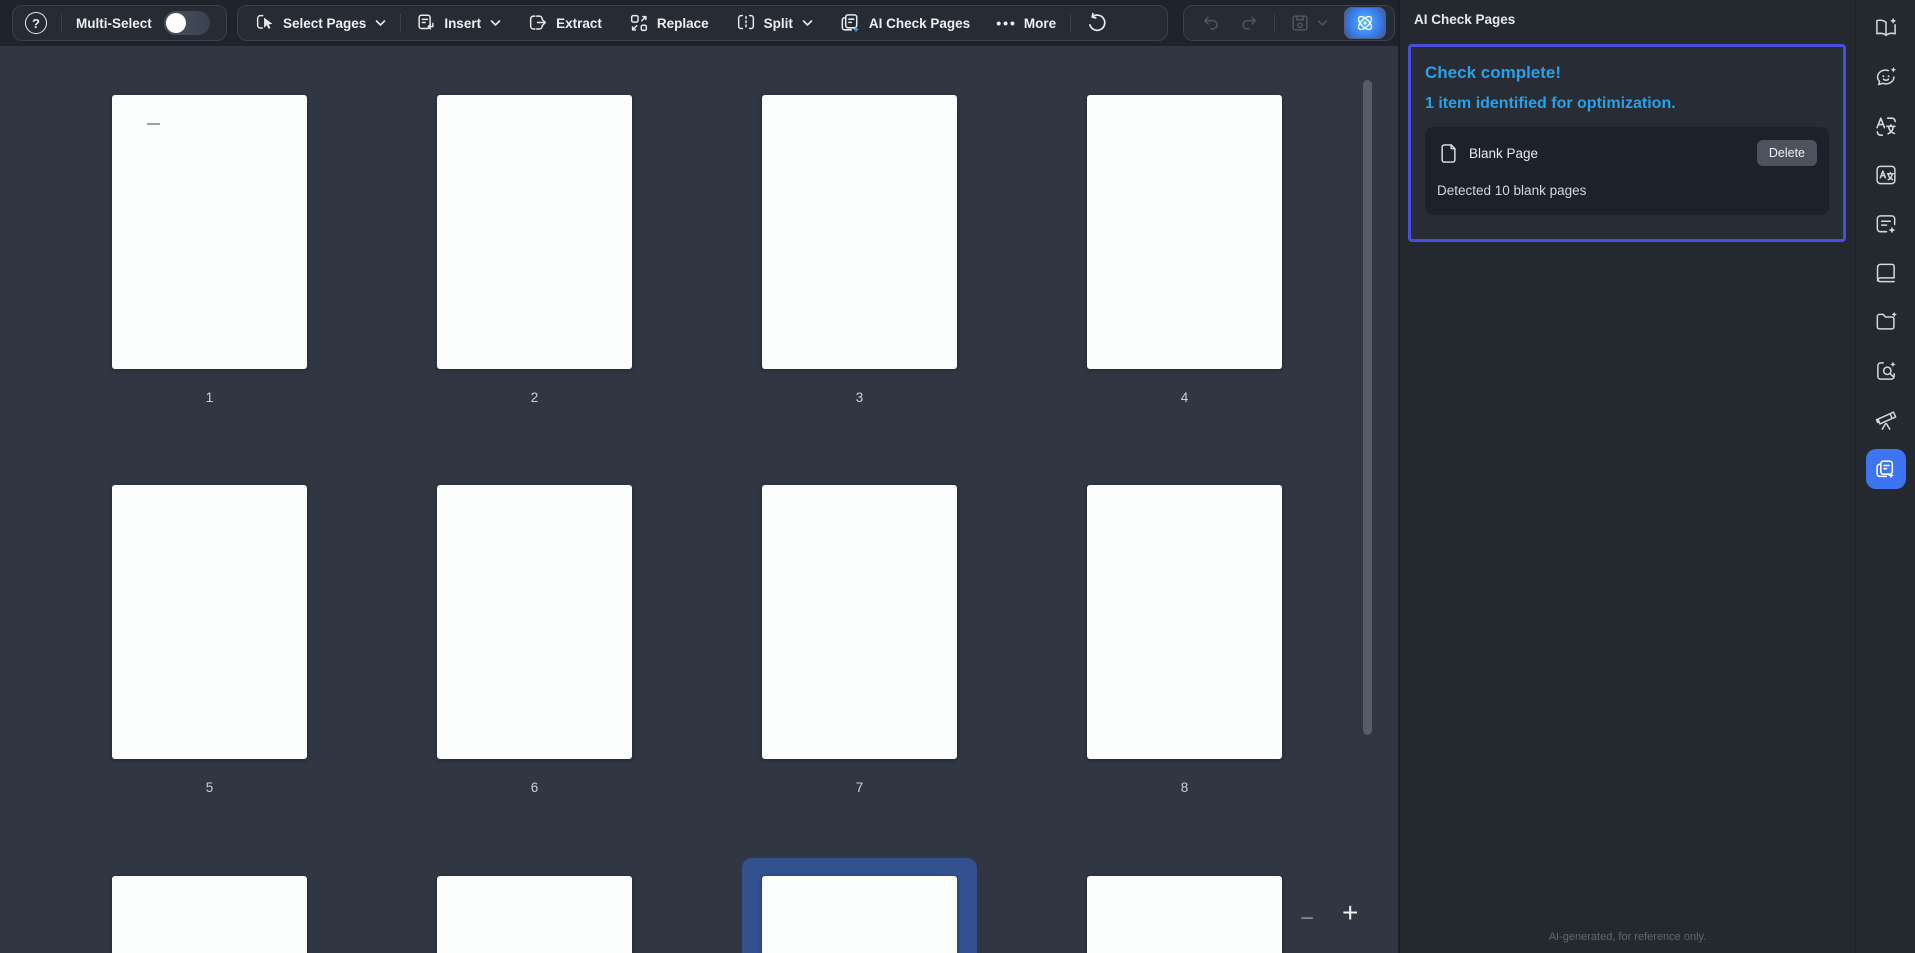  I want to click on page-number: 5, so click(209, 787).